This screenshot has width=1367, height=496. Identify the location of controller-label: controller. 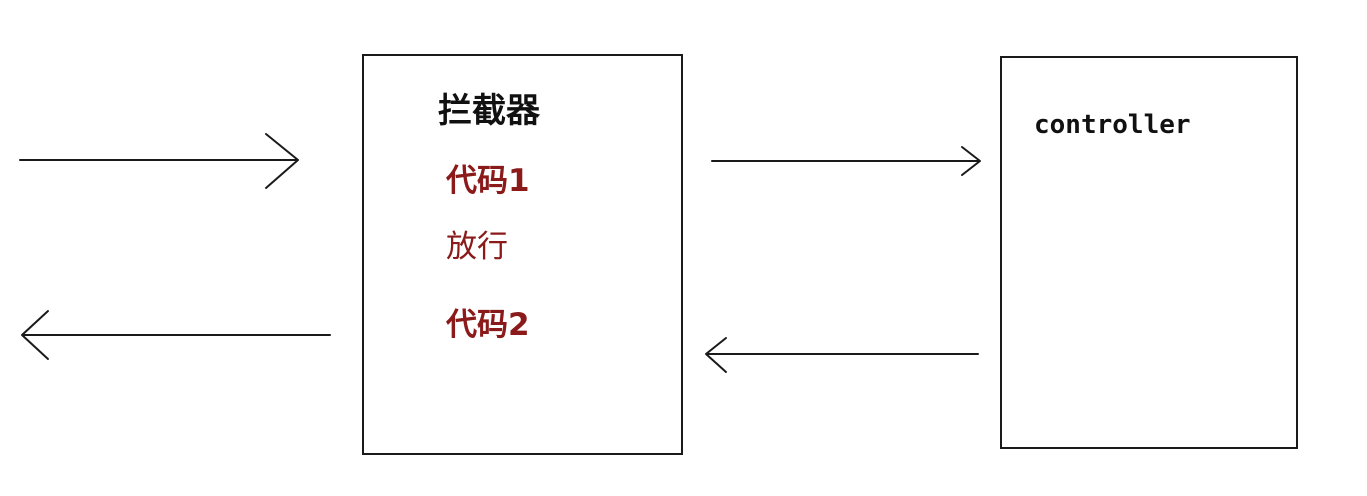
(1112, 125).